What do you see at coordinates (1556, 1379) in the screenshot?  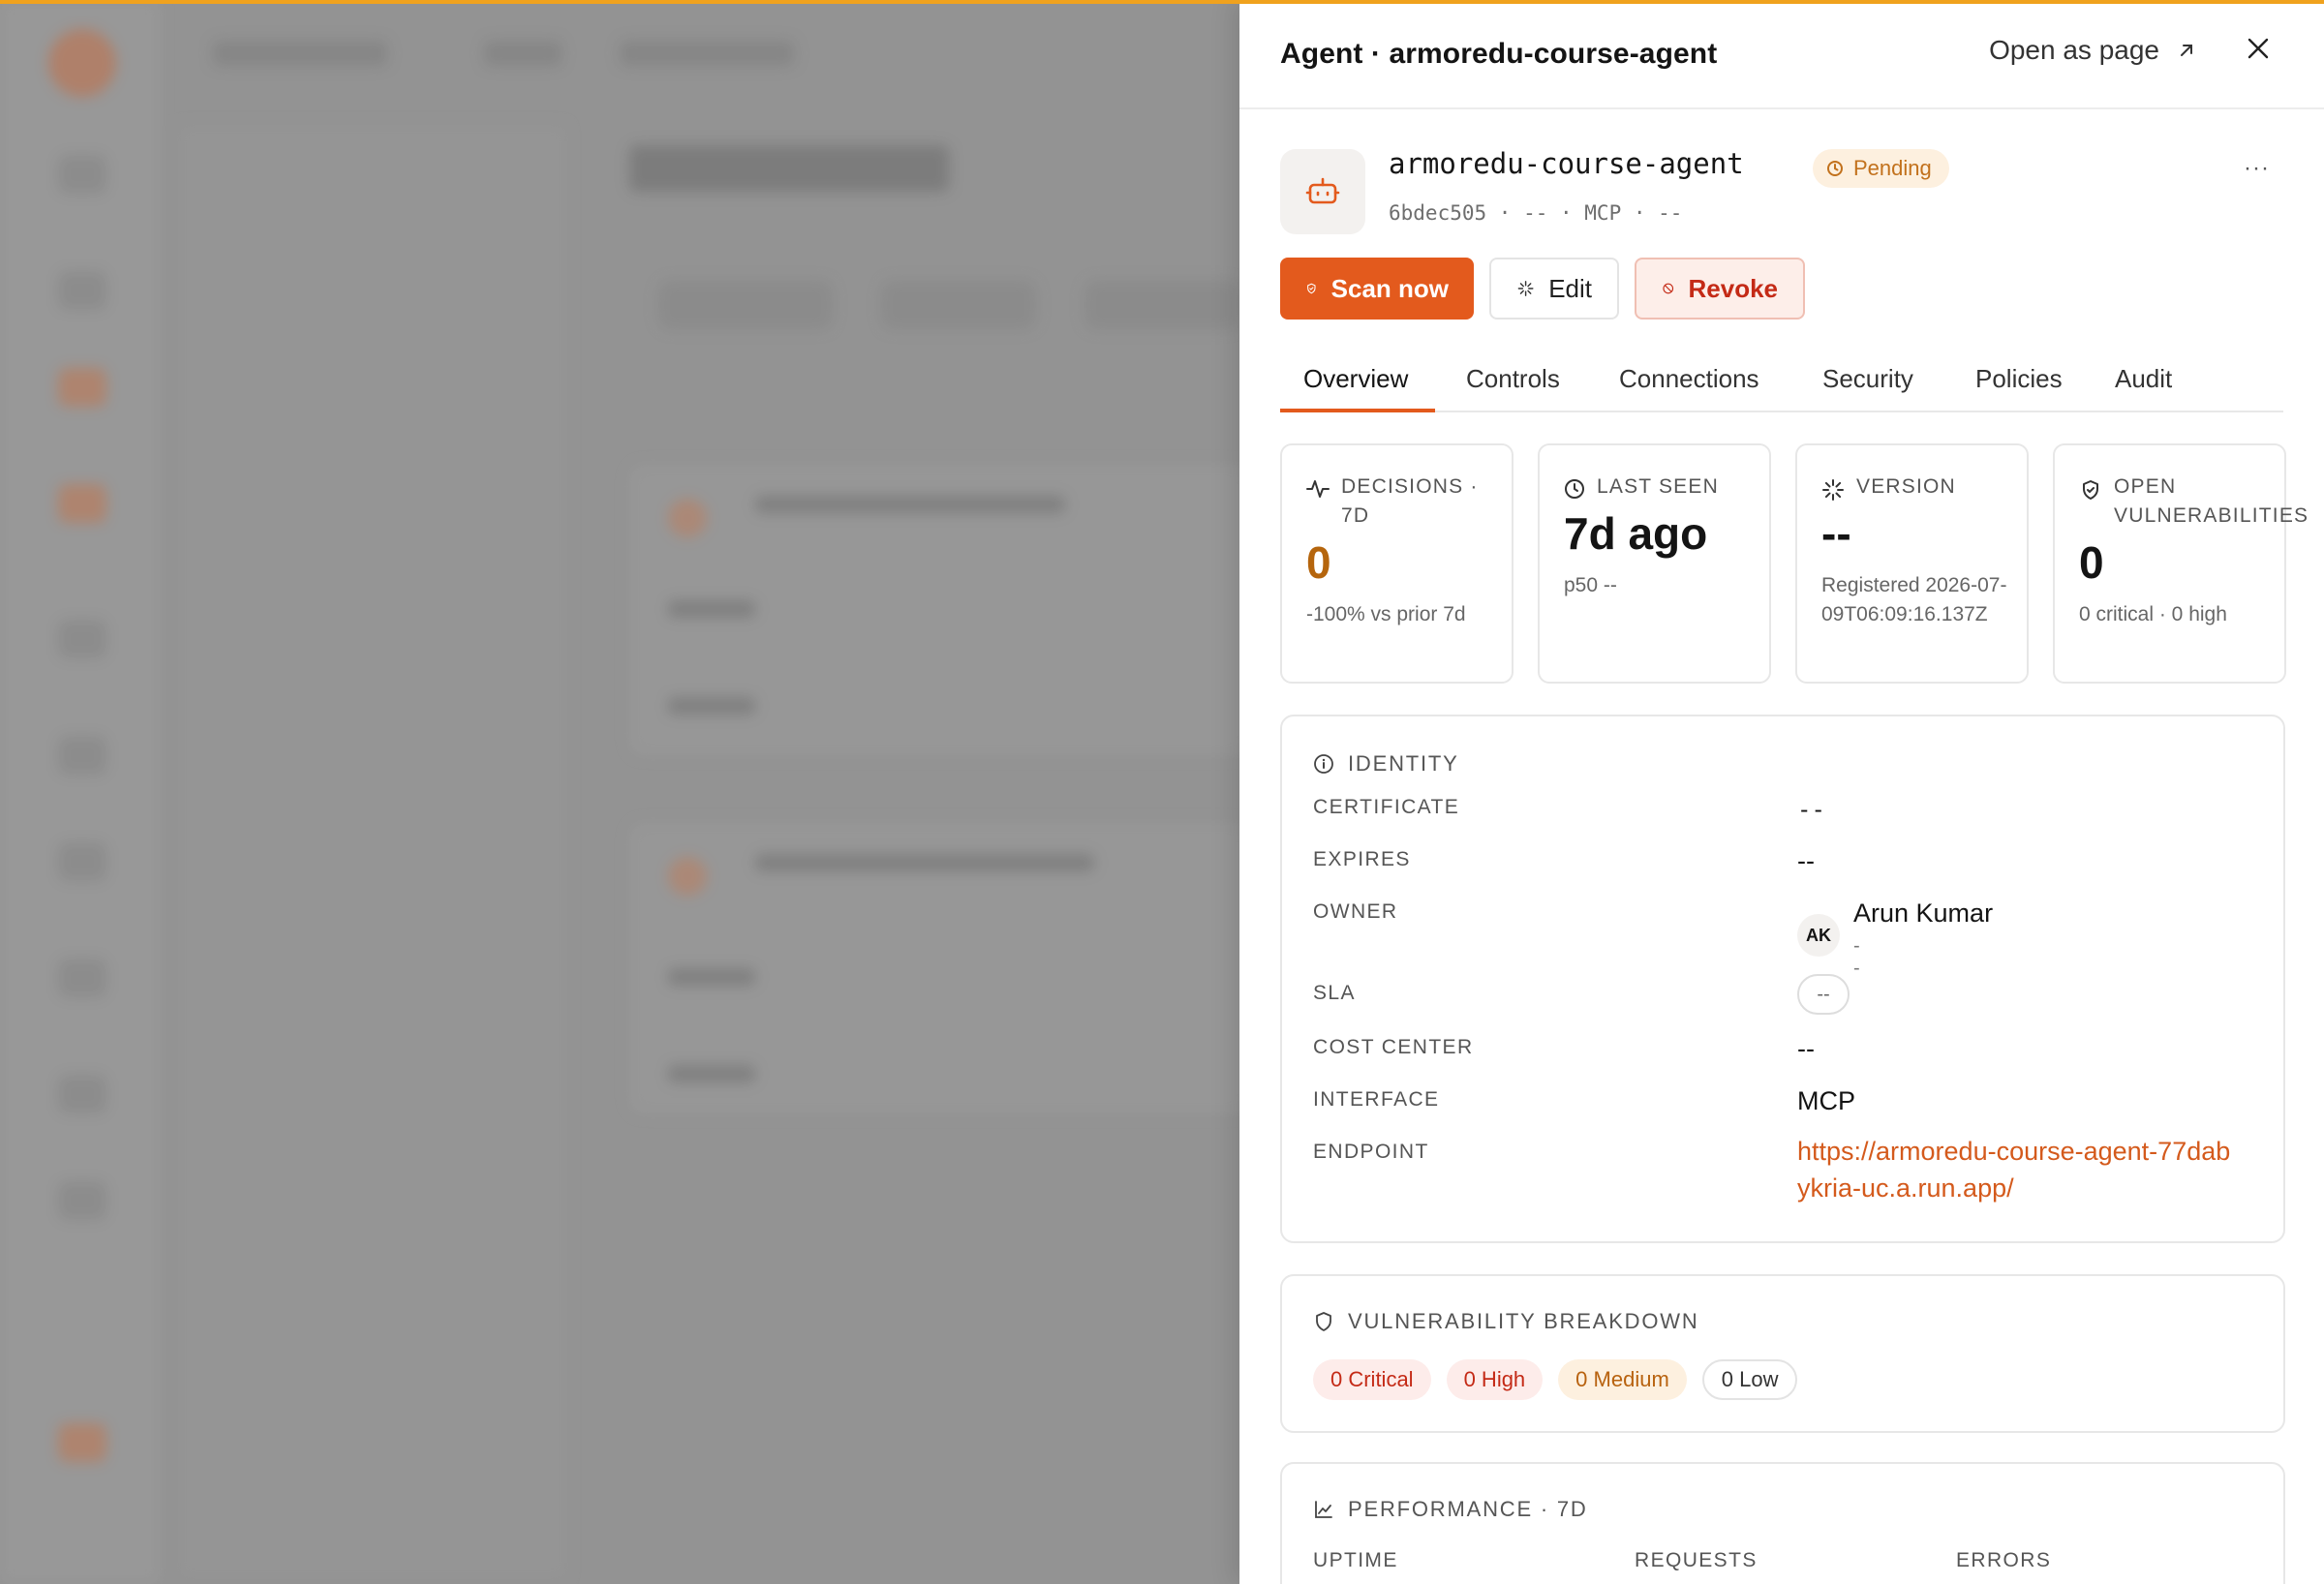 I see `severity-chips: 0 Critical 0 High 0 Medium 0 Low` at bounding box center [1556, 1379].